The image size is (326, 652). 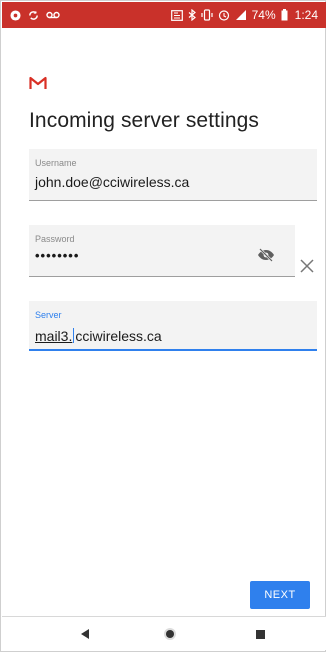 I want to click on cast-icon, so click(x=176, y=15).